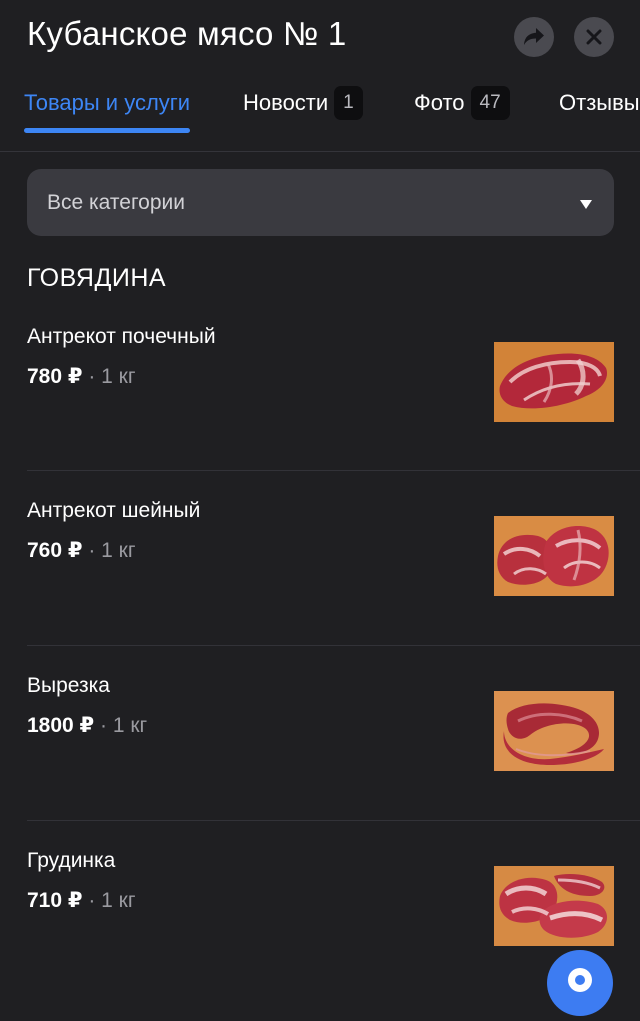 This screenshot has width=640, height=1021. I want to click on beef-brisket-photo, so click(554, 906).